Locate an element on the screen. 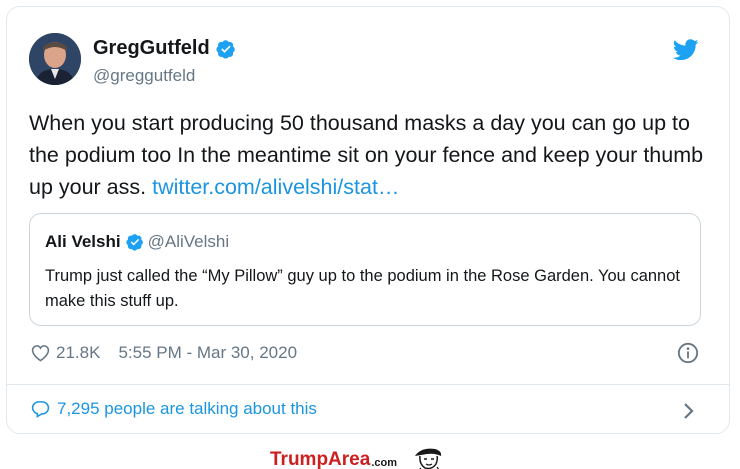 The height and width of the screenshot is (469, 740). author-handle: @greggutfeld is located at coordinates (144, 76).